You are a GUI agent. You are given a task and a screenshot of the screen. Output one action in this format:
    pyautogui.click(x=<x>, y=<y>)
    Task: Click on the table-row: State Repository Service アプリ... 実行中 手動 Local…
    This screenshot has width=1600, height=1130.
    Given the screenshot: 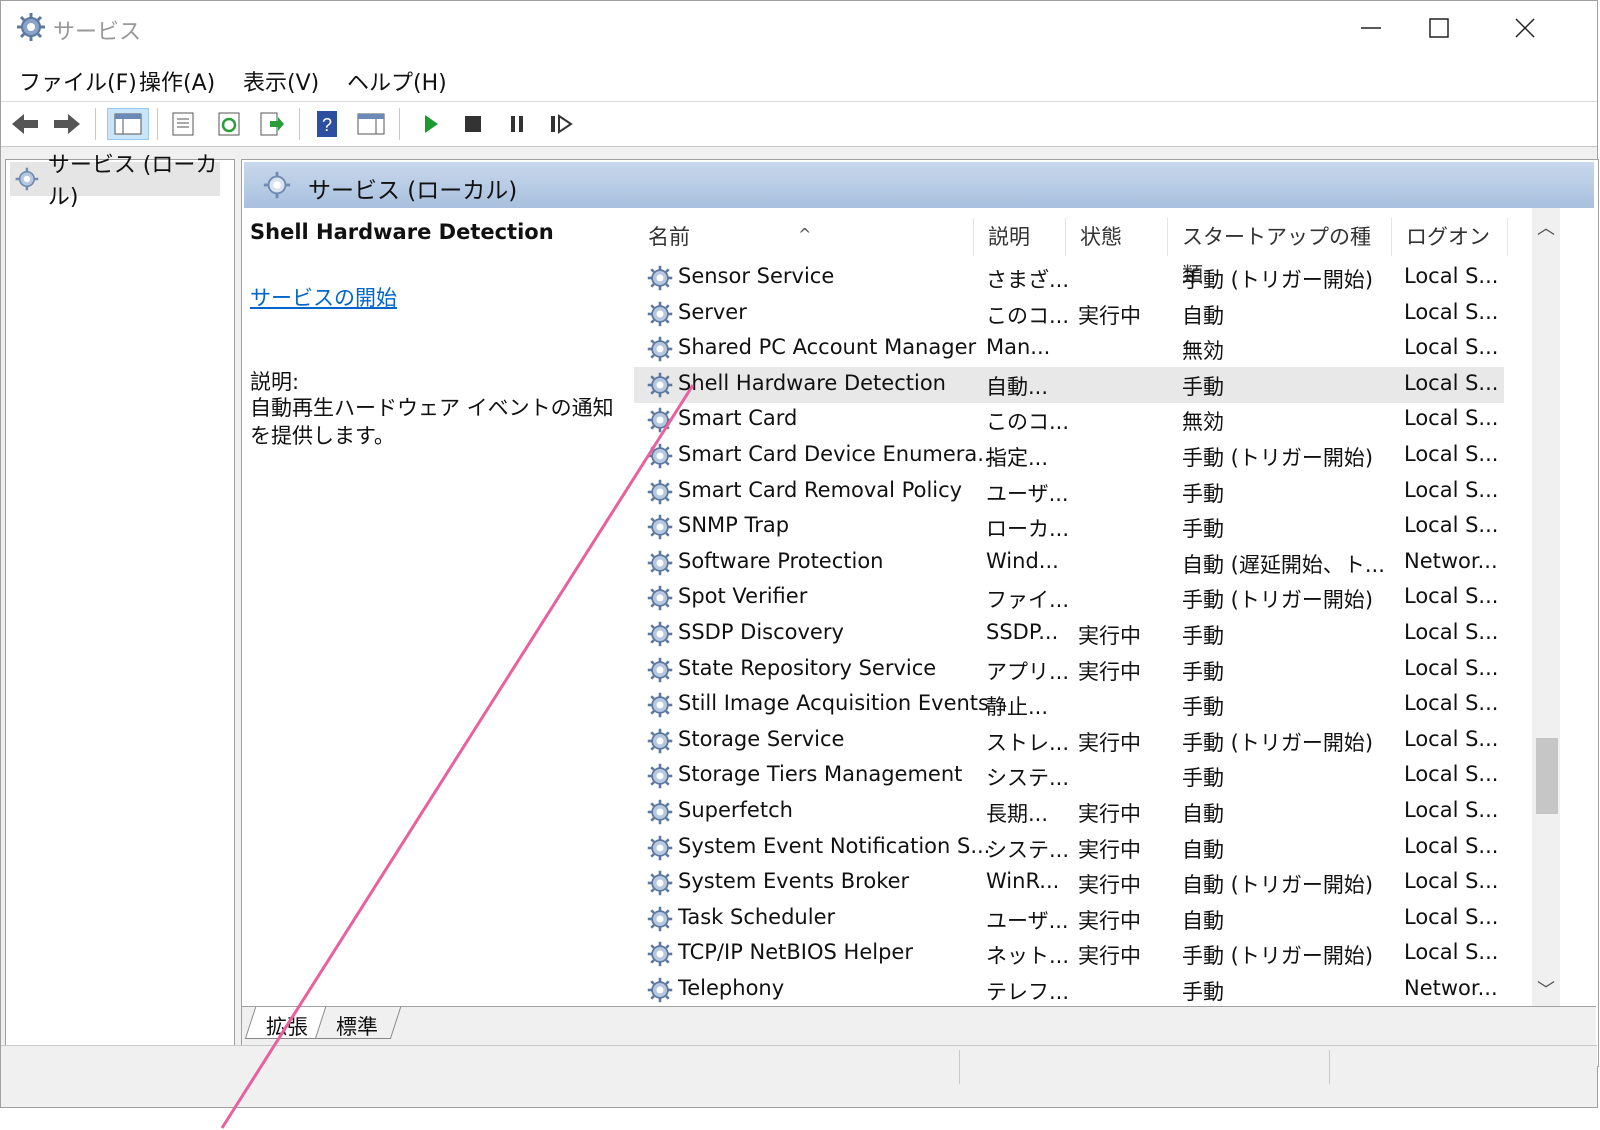 What is the action you would take?
    pyautogui.click(x=1069, y=670)
    